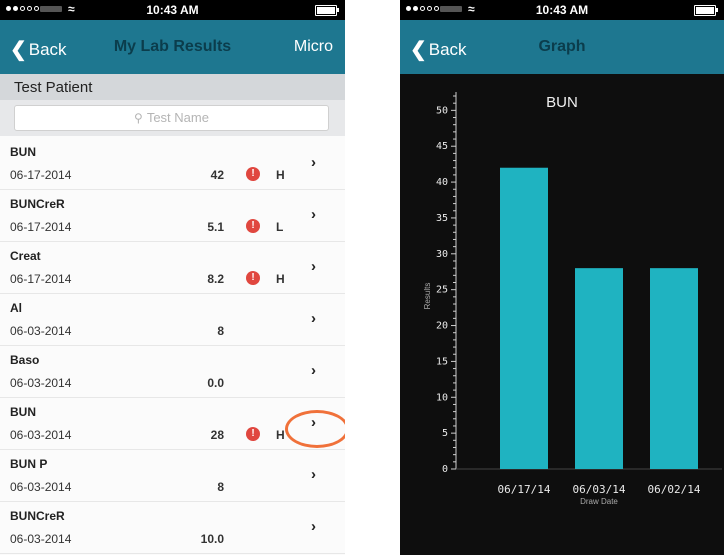 This screenshot has height=555, width=724. Describe the element at coordinates (442, 326) in the screenshot. I see `y-tick-label: 20` at that location.